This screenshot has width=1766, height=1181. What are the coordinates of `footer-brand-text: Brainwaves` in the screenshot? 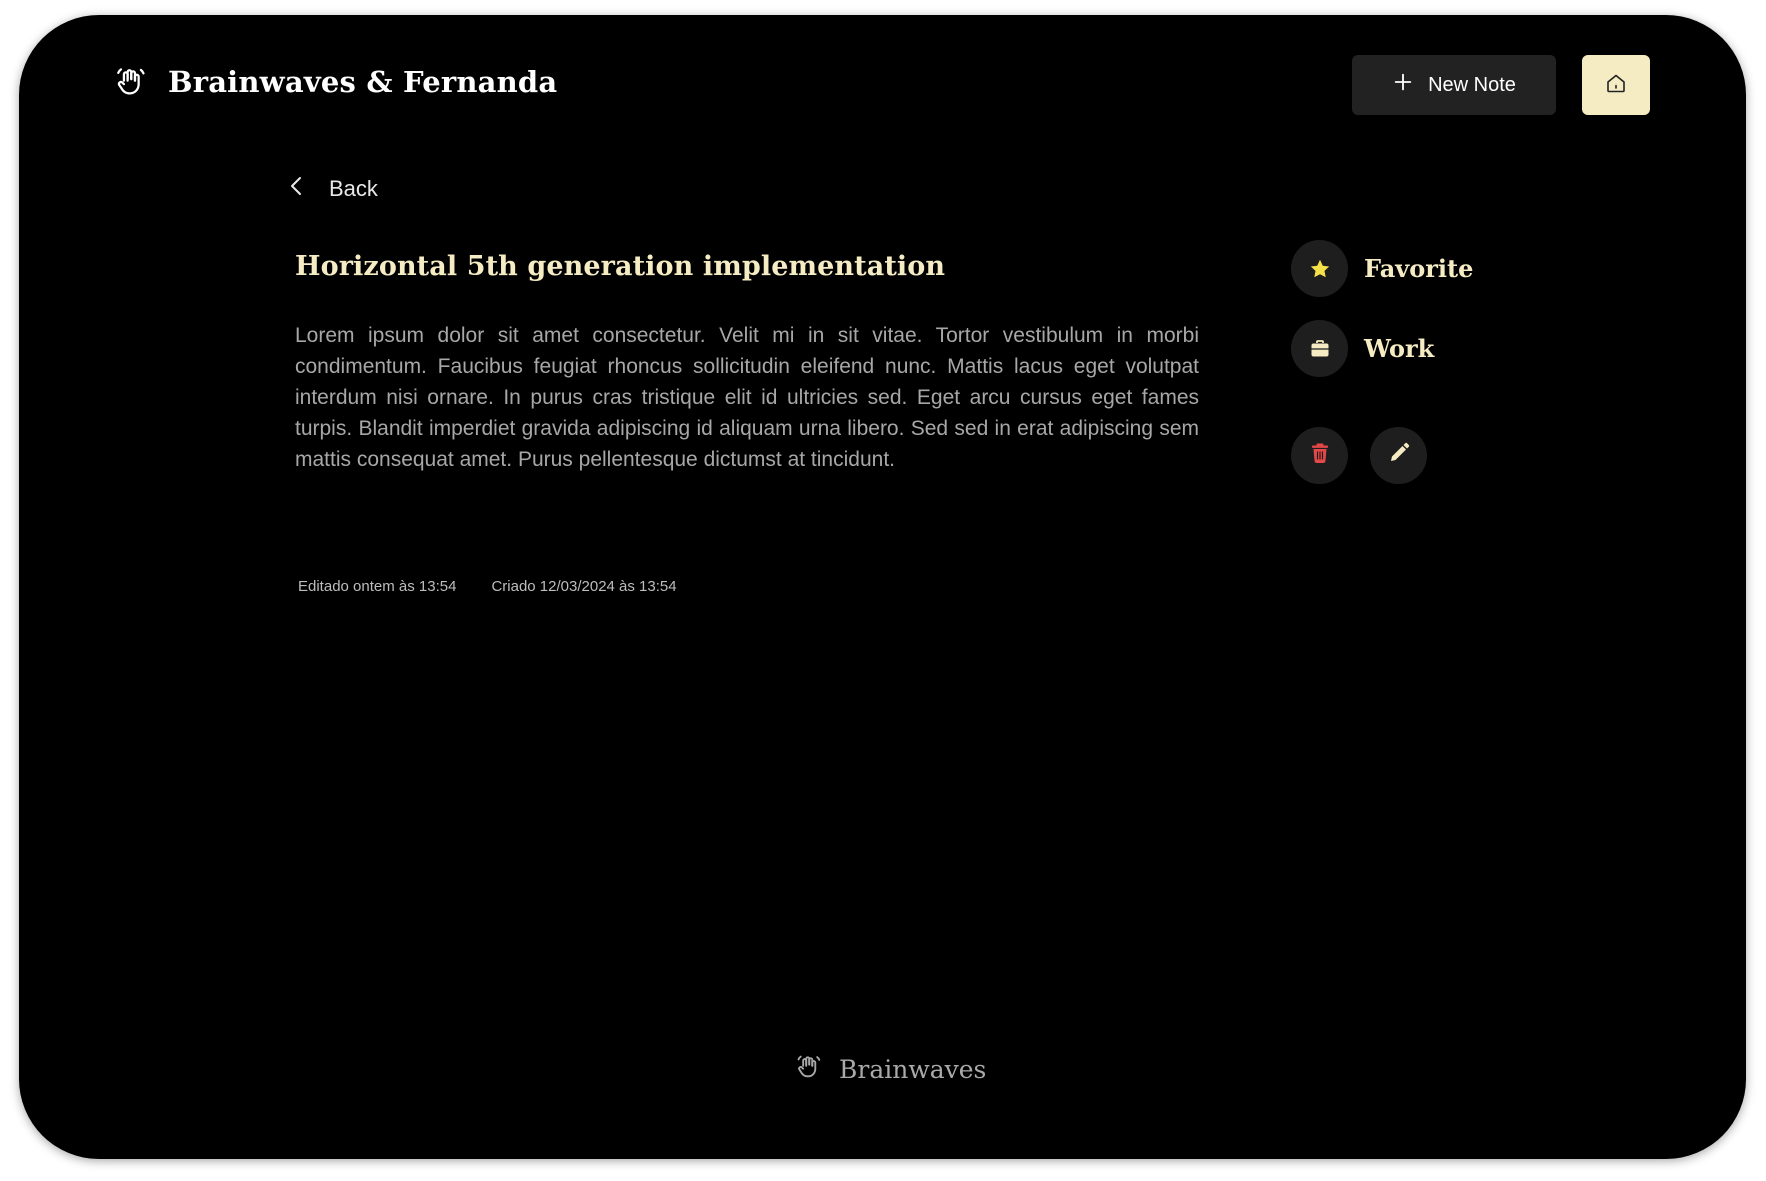 It's located at (913, 1069).